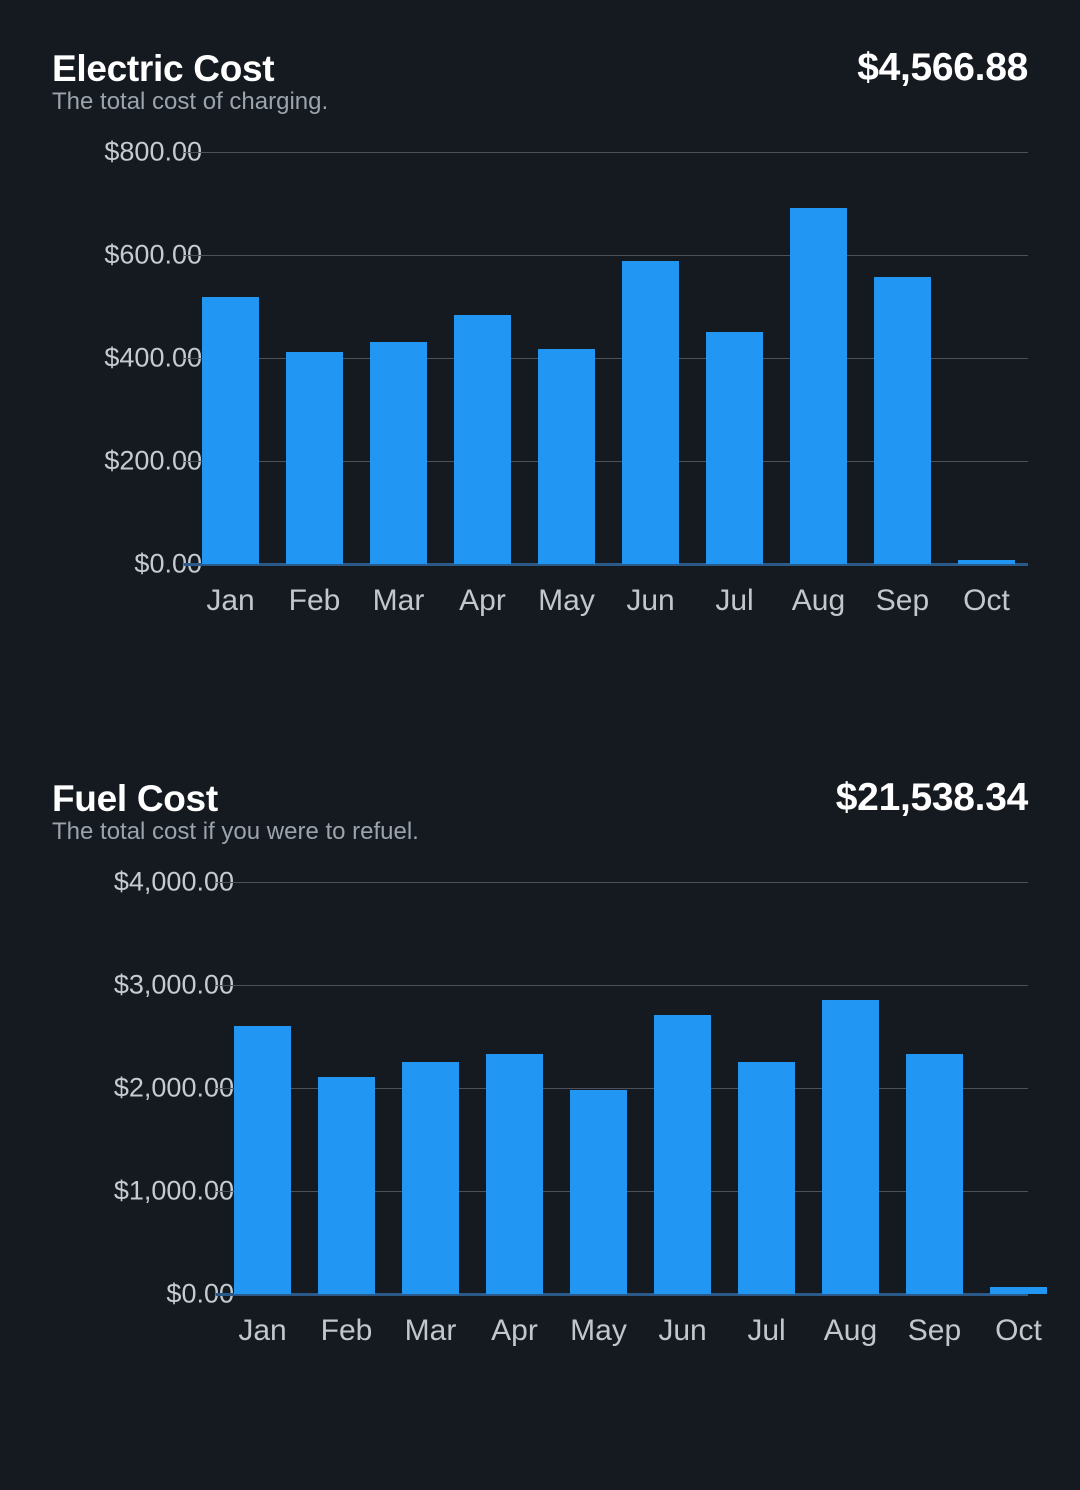 This screenshot has width=1080, height=1490. I want to click on fuel-cost-total: $21,538.34, so click(932, 797).